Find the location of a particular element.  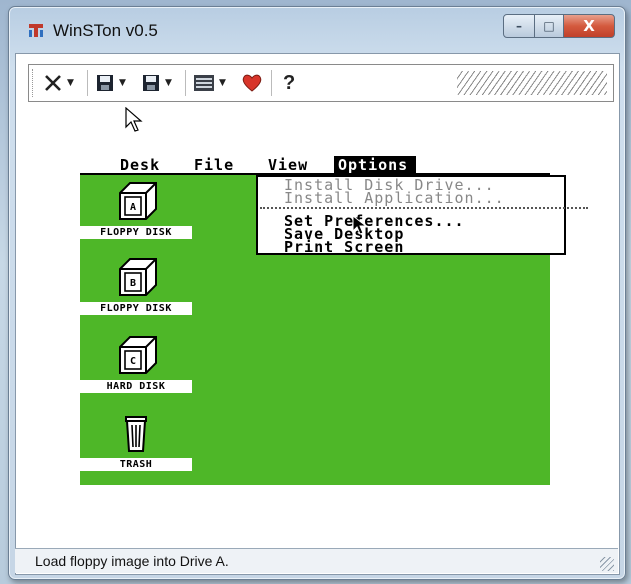

screen-settings-button: ▼ is located at coordinates (209, 83).